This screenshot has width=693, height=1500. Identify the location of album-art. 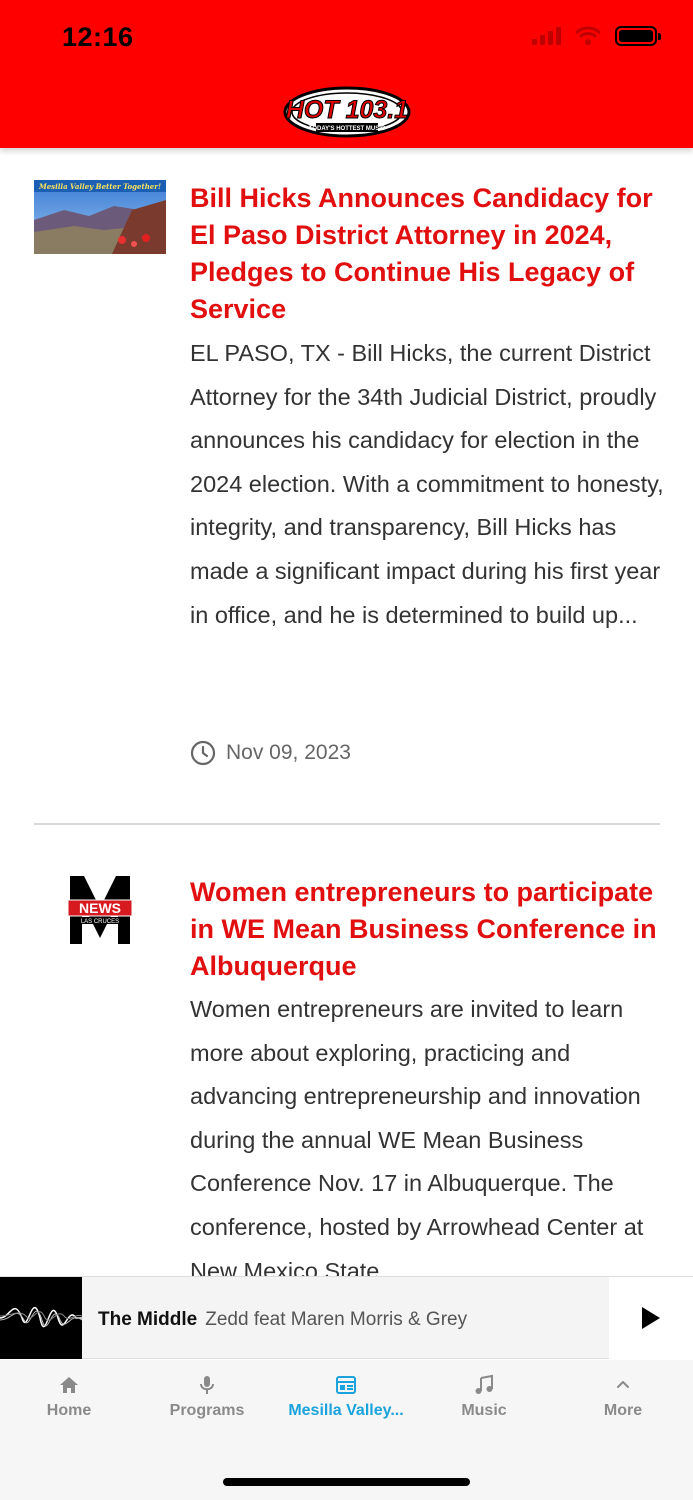
(41, 1318).